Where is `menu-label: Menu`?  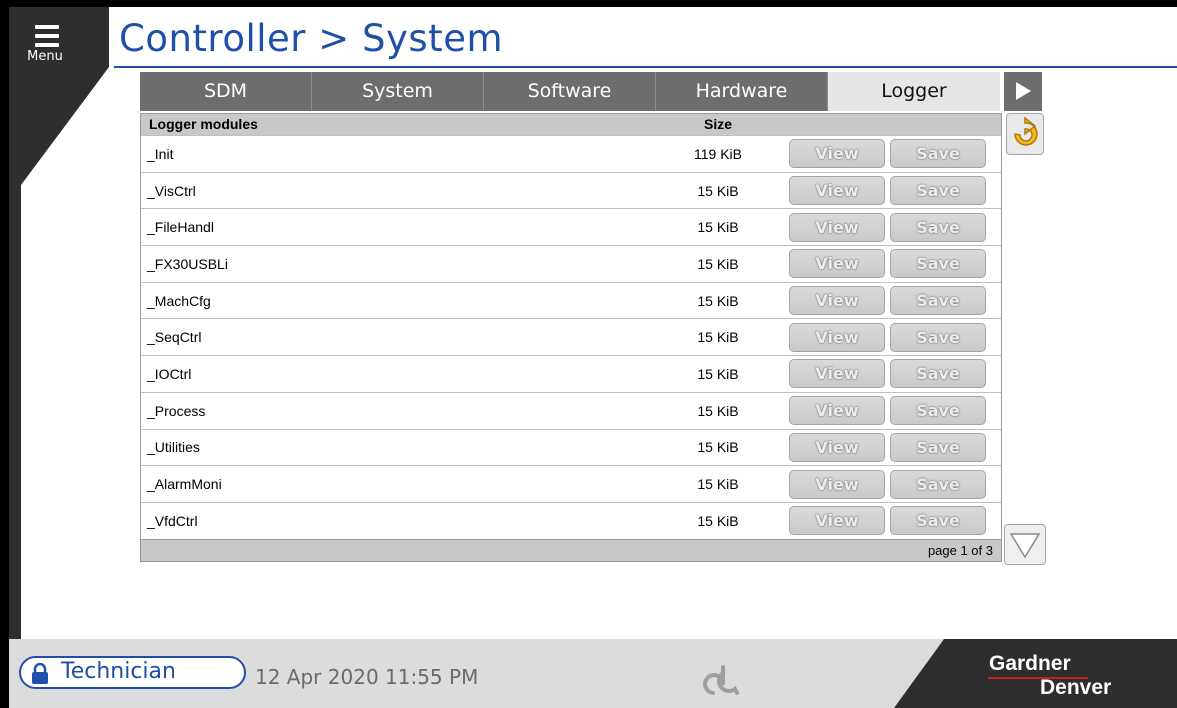
menu-label: Menu is located at coordinates (45, 56).